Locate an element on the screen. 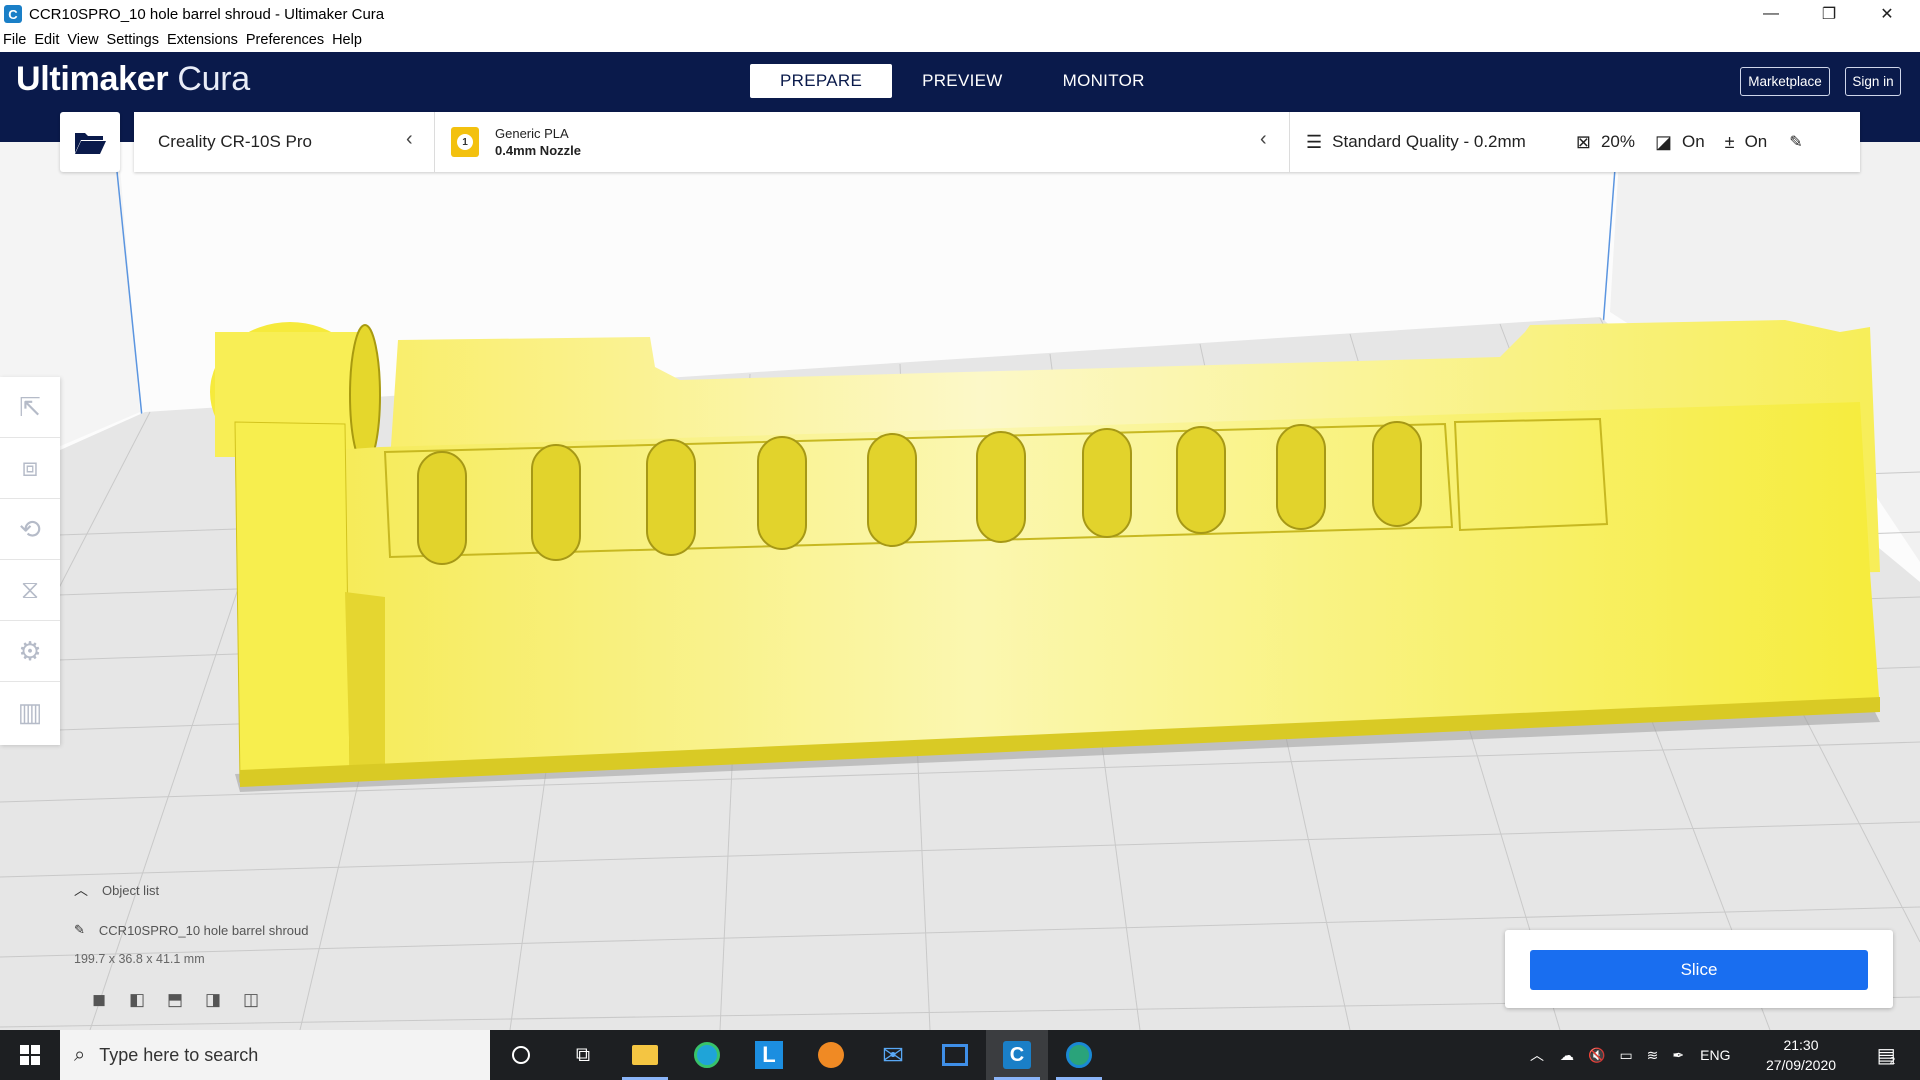  sign-in-button: Sign in is located at coordinates (1873, 81).